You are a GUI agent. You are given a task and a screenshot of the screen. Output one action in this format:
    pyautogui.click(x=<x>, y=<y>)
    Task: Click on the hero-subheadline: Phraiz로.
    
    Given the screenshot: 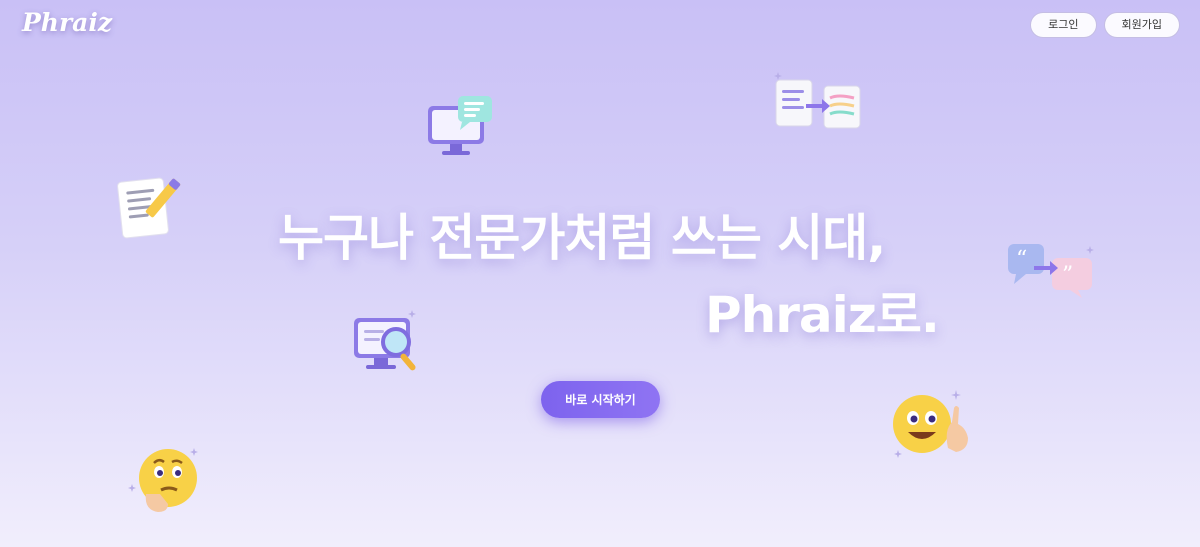 What is the action you would take?
    pyautogui.click(x=822, y=315)
    